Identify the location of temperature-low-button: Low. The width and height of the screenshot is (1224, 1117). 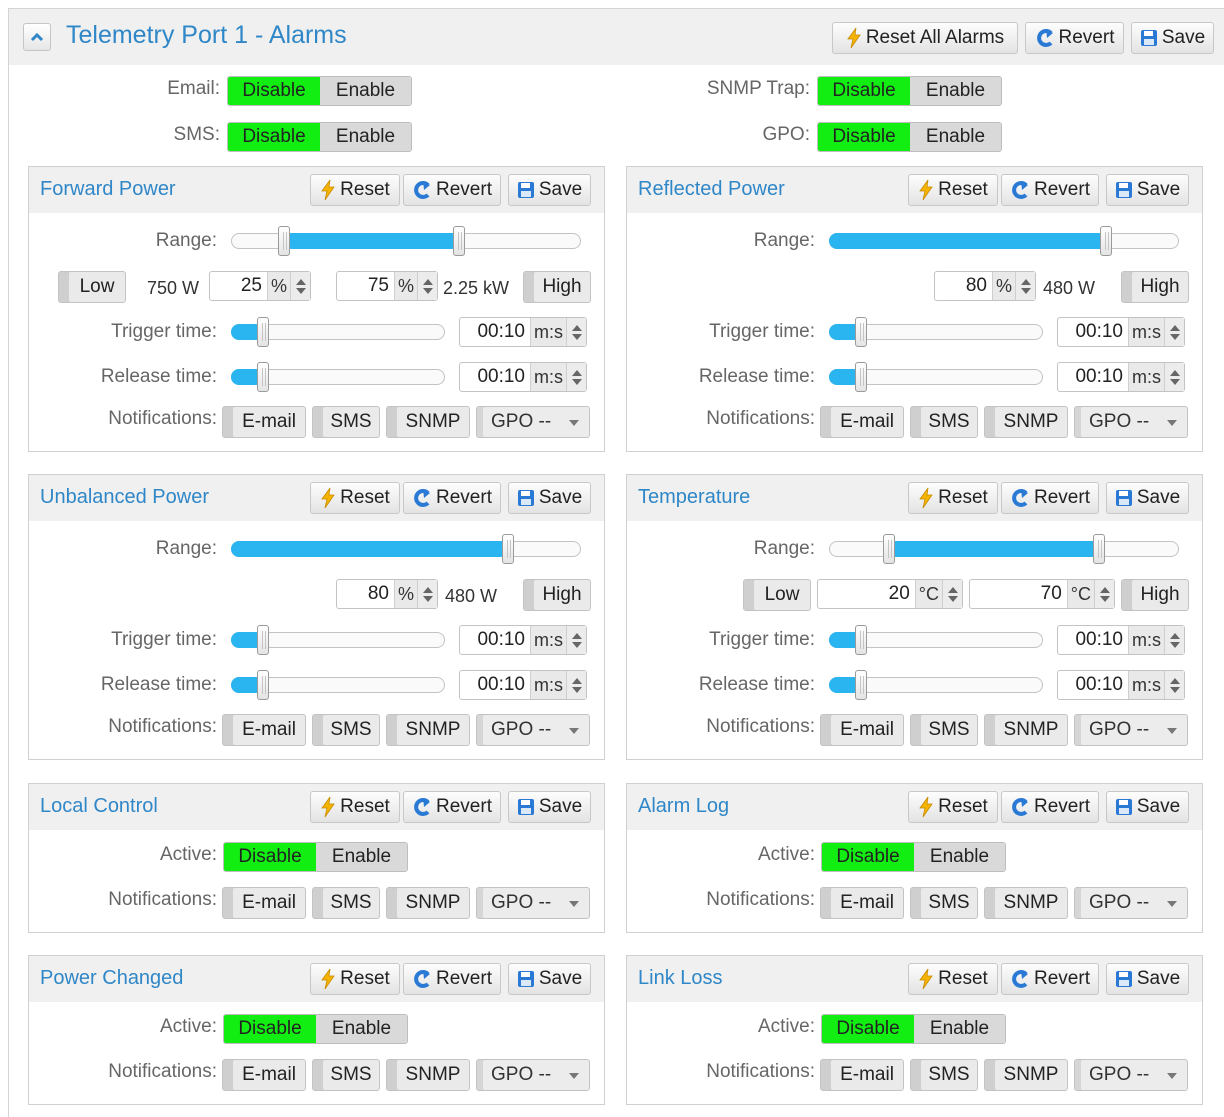
(777, 595).